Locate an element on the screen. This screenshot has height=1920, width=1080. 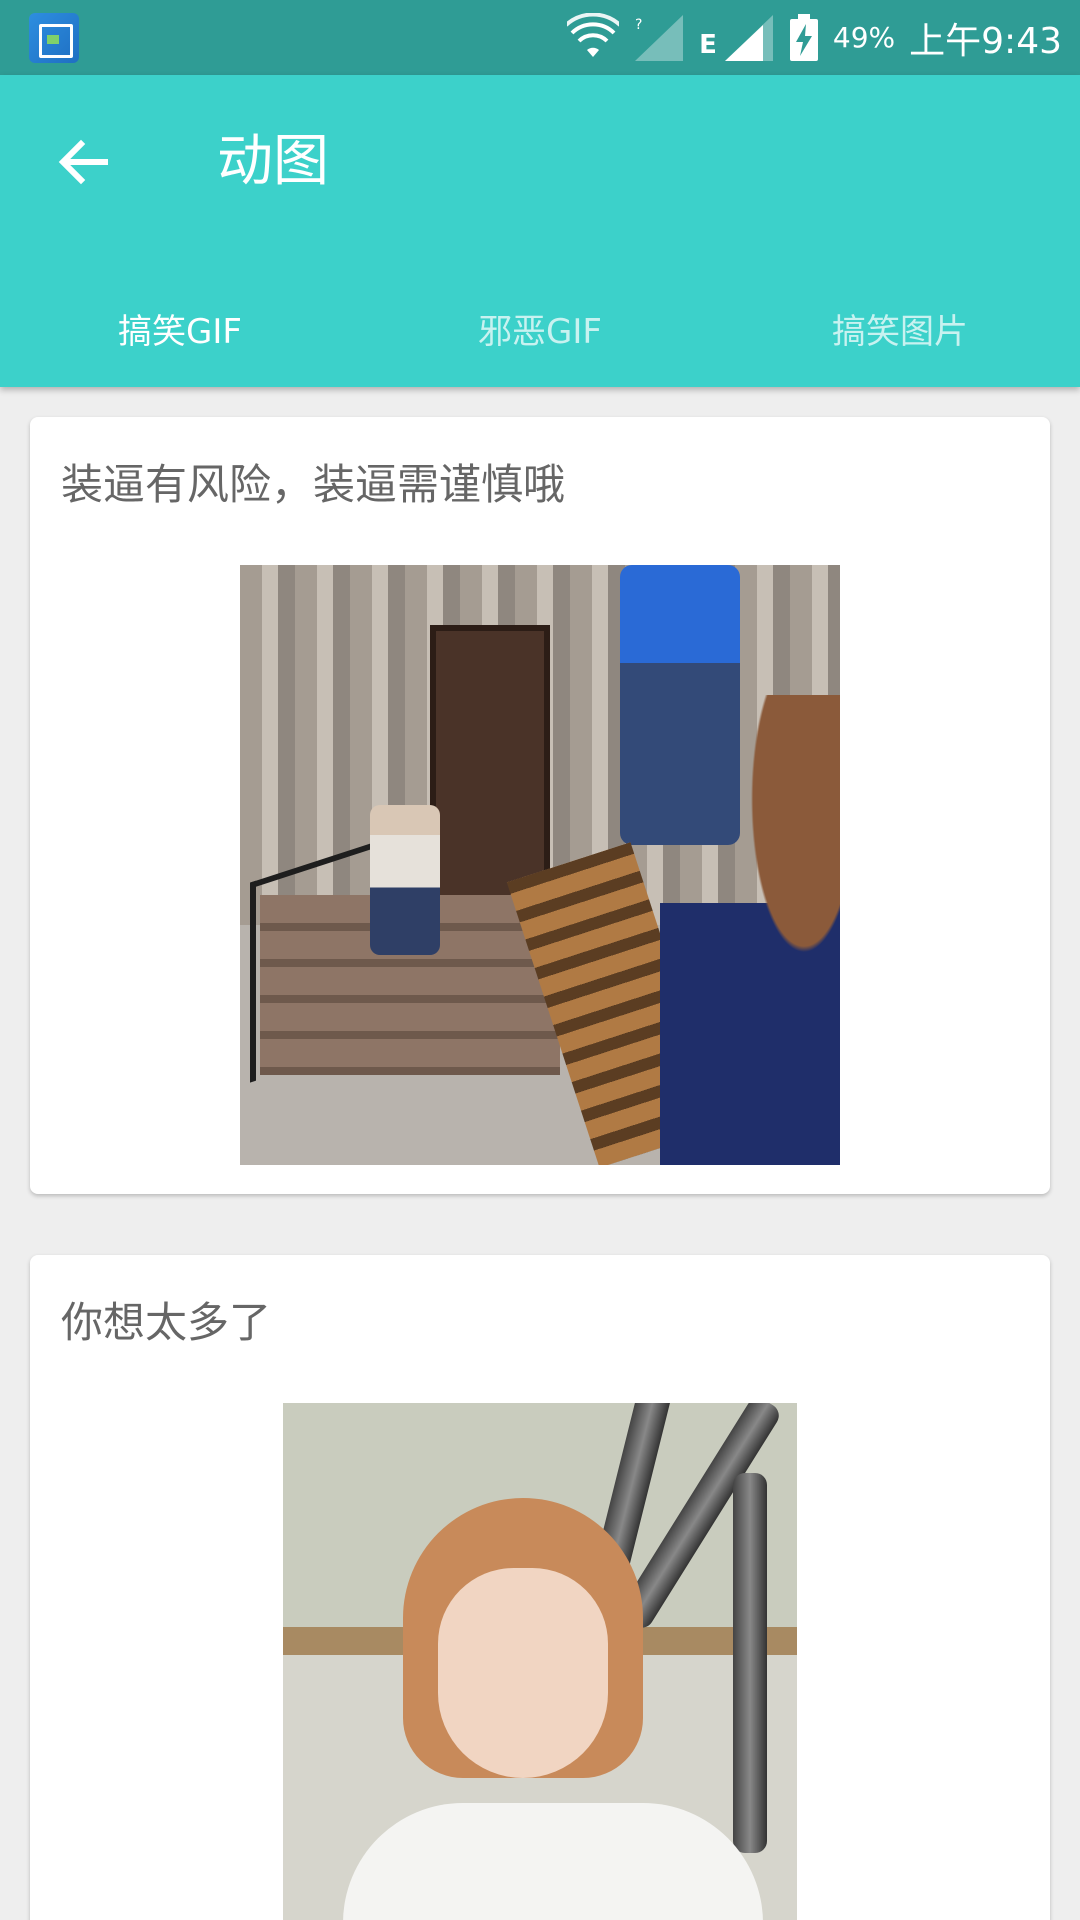
back-button is located at coordinates (83, 162).